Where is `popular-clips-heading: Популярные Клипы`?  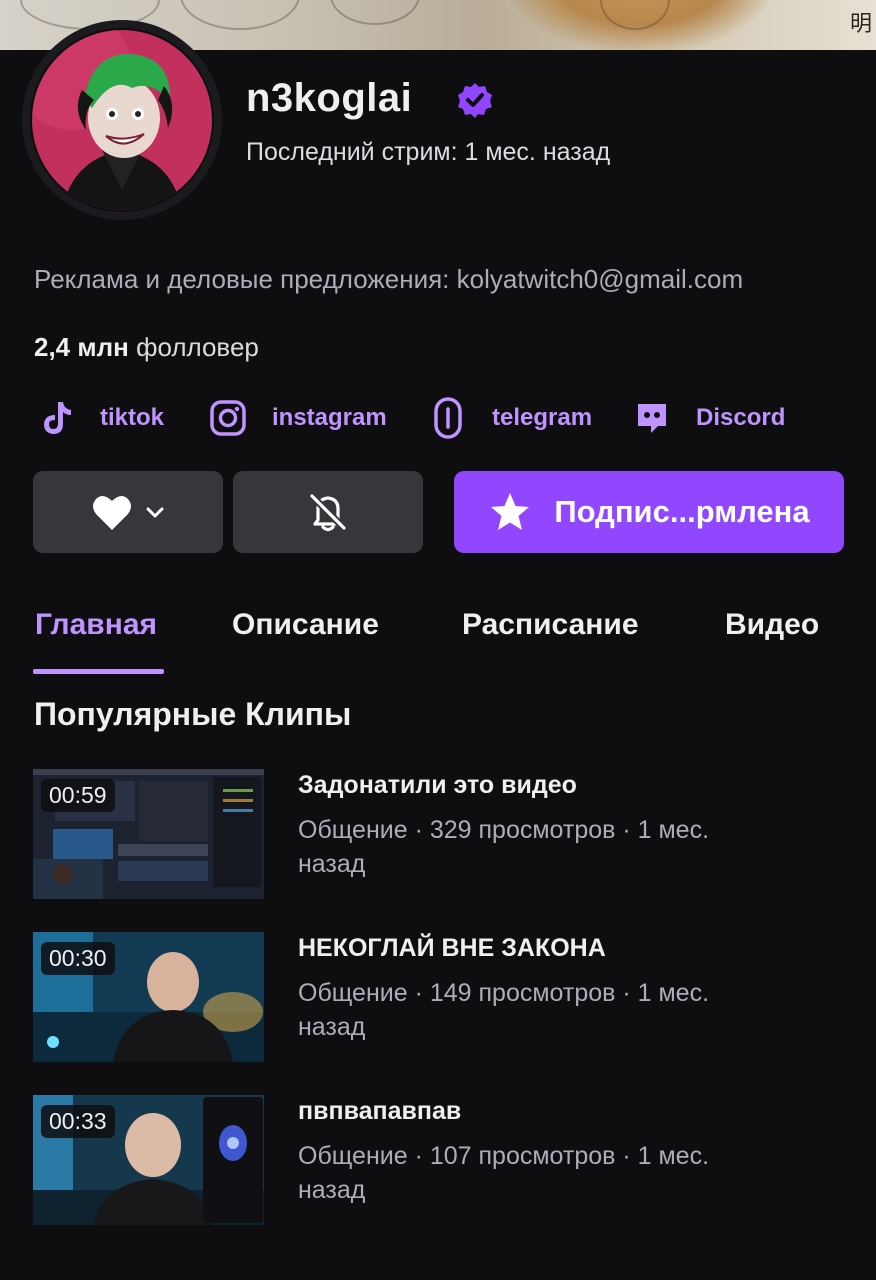
popular-clips-heading: Популярные Клипы is located at coordinates (193, 714).